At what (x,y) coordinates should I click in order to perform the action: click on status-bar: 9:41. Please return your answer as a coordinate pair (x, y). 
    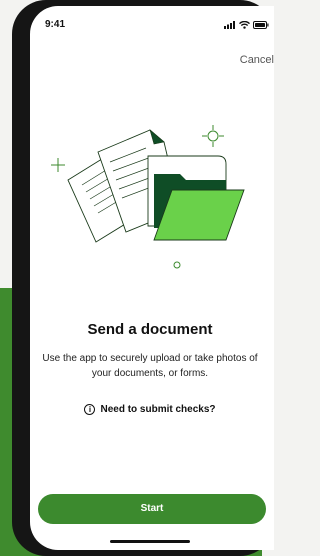
    Looking at the image, I should click on (152, 21).